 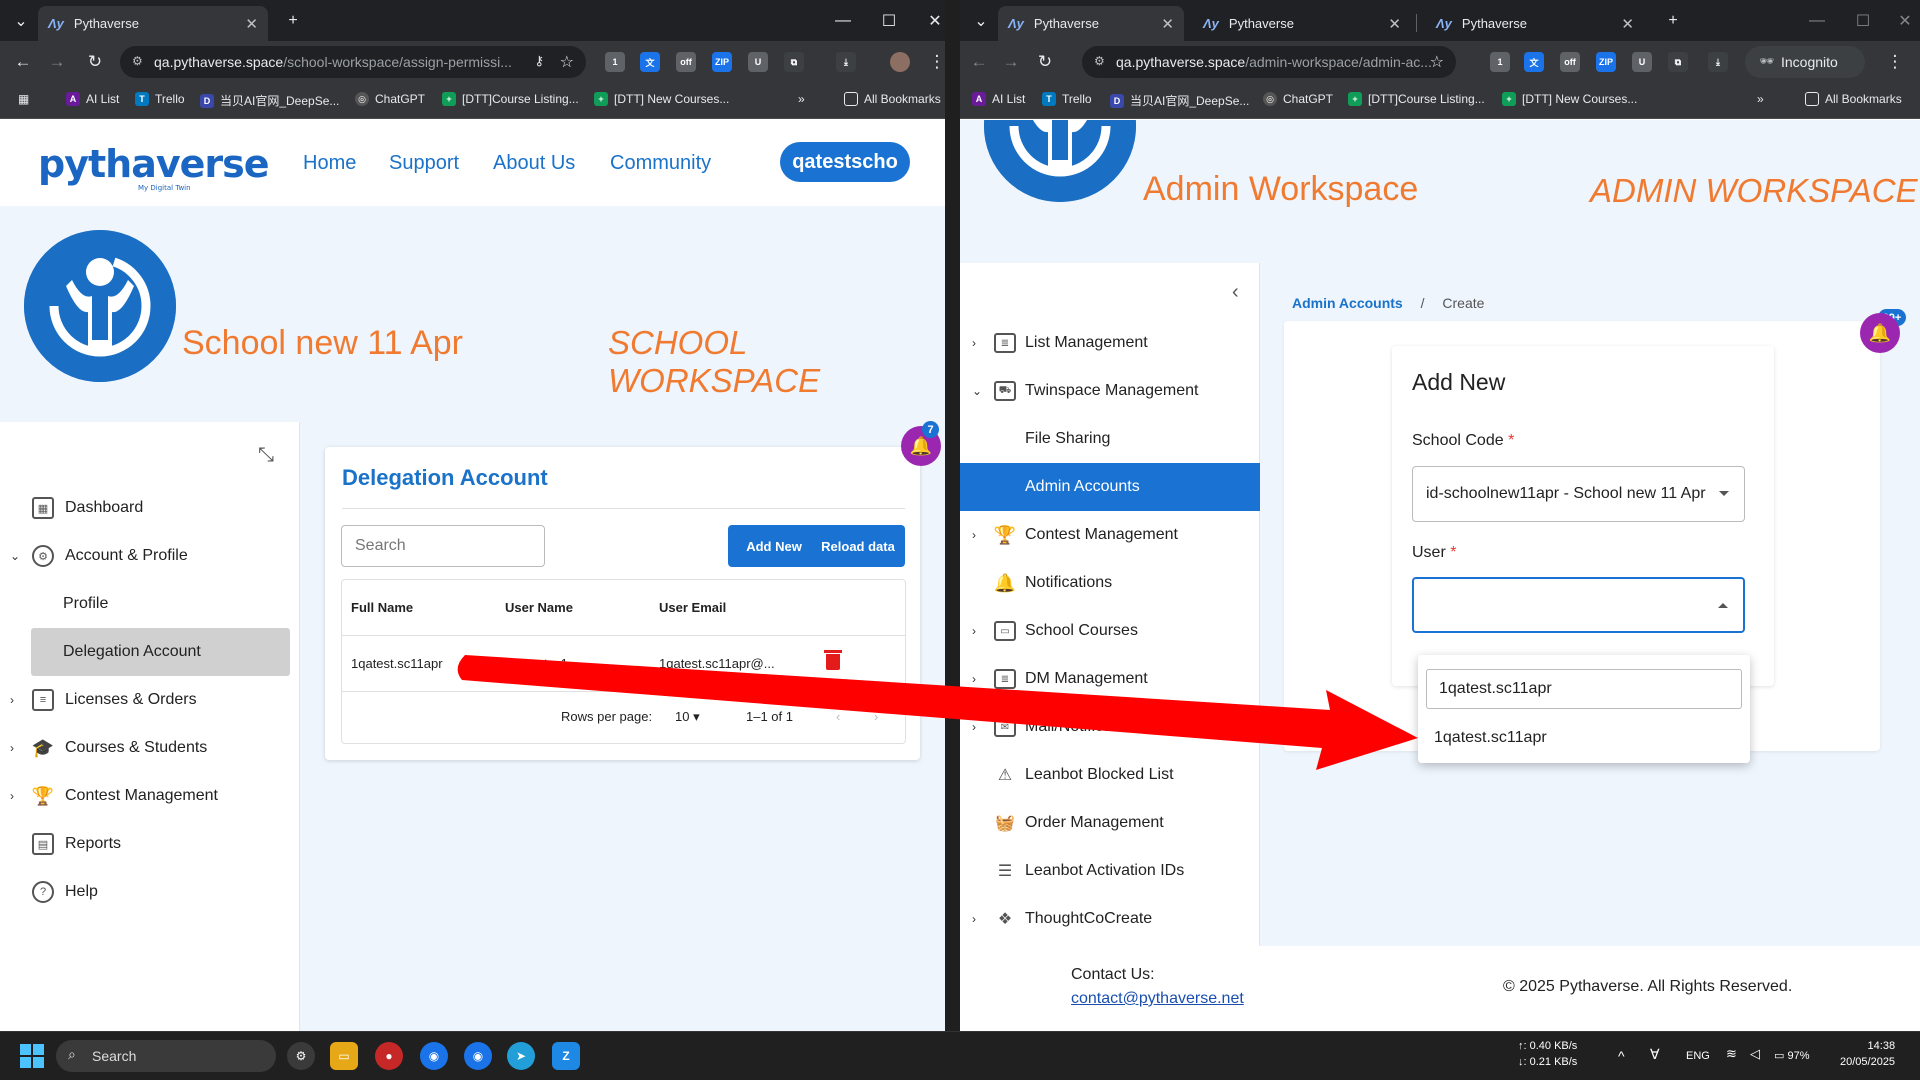 What do you see at coordinates (567, 62) in the screenshot?
I see `bookmark-star-icon: ☆` at bounding box center [567, 62].